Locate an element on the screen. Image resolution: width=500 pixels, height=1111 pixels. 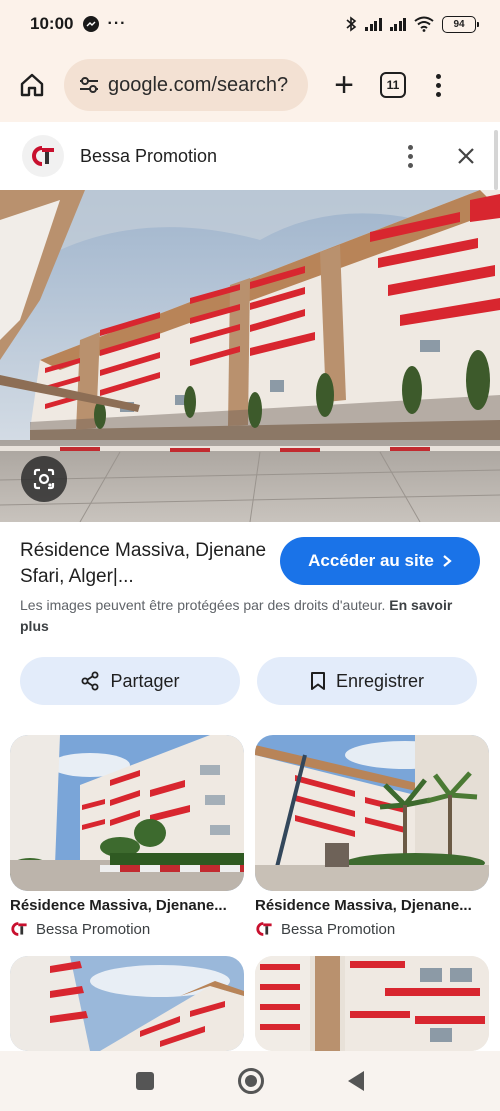
browser-menu-button is located at coordinates (438, 85).